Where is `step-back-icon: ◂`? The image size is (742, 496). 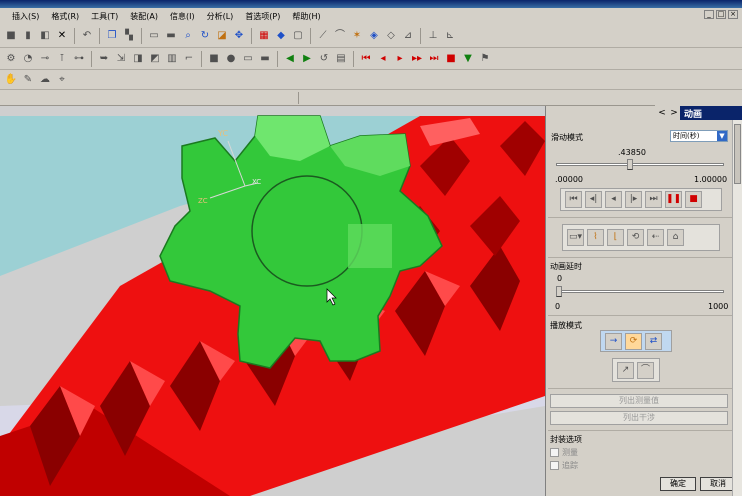
step-back-icon: ◂ is located at coordinates (383, 59).